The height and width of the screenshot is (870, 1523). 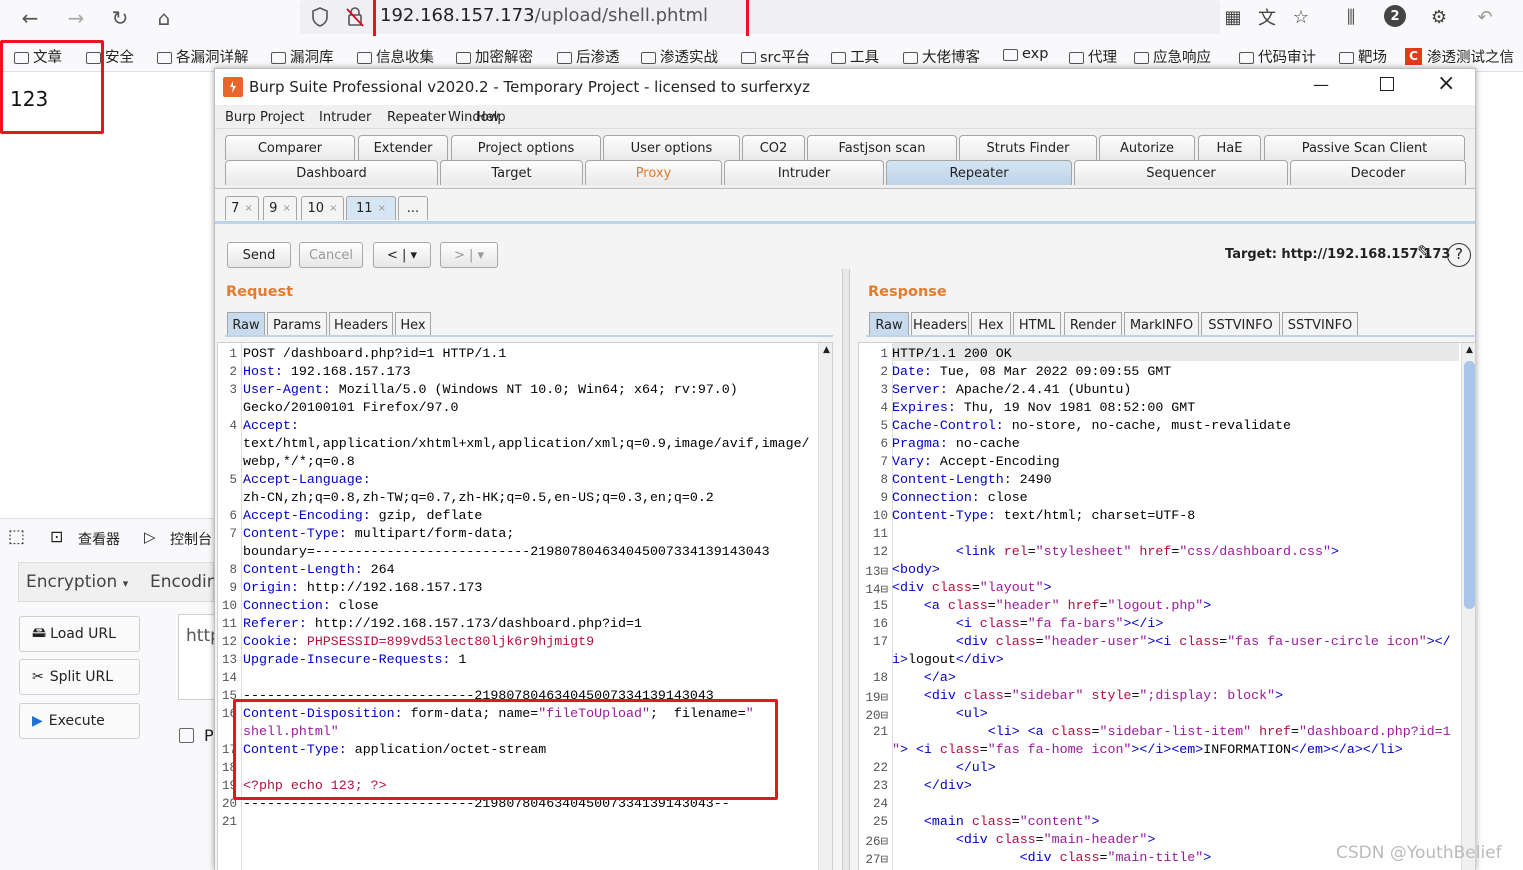 I want to click on element-picker-icon: ⬚, so click(x=16, y=536).